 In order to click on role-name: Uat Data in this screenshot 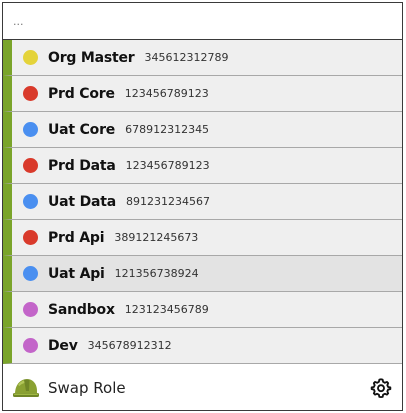, I will do `click(82, 201)`.